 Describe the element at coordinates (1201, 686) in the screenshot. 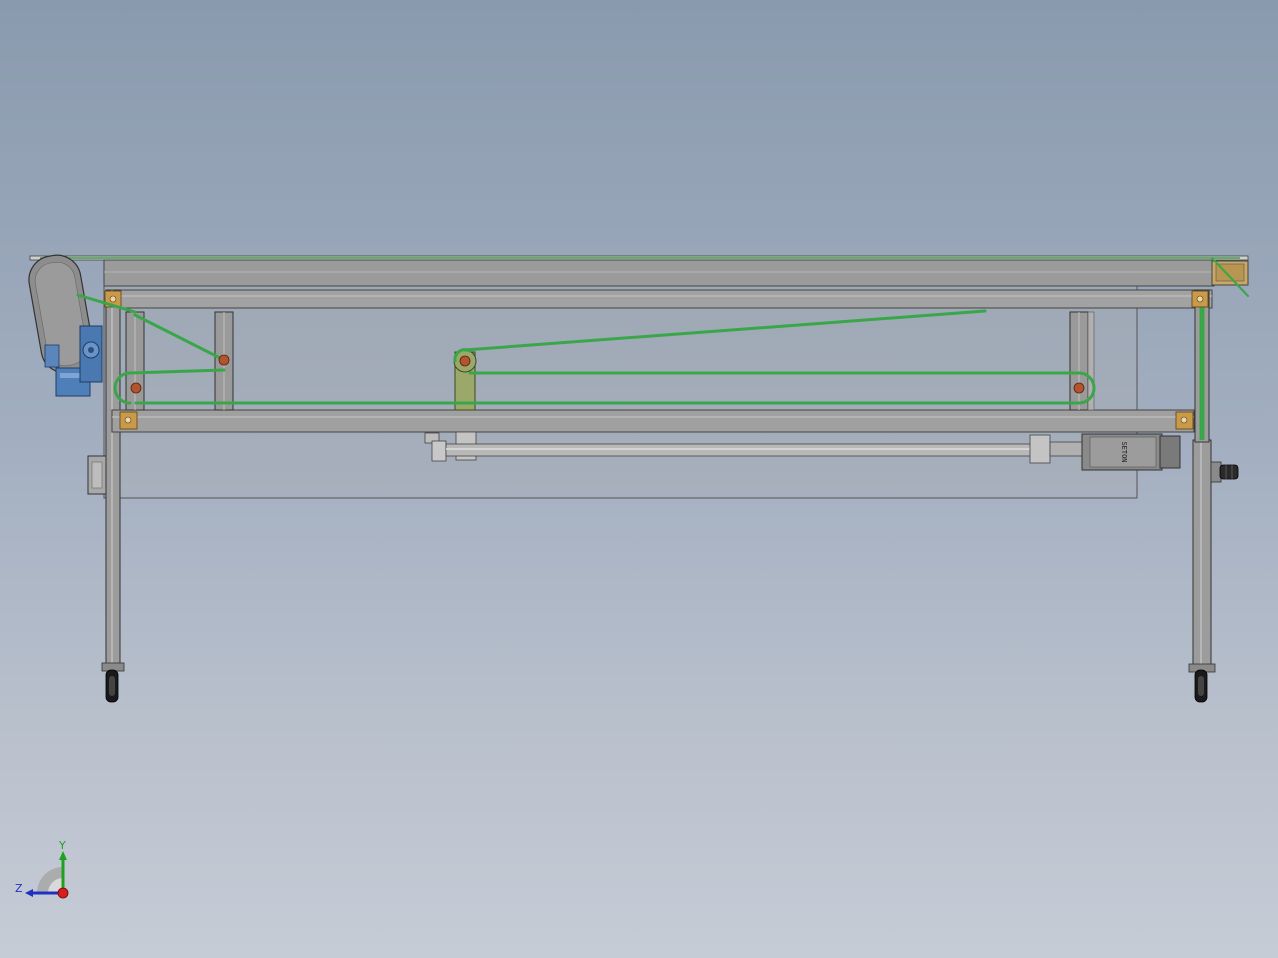

I see `right-caster-wheel` at that location.